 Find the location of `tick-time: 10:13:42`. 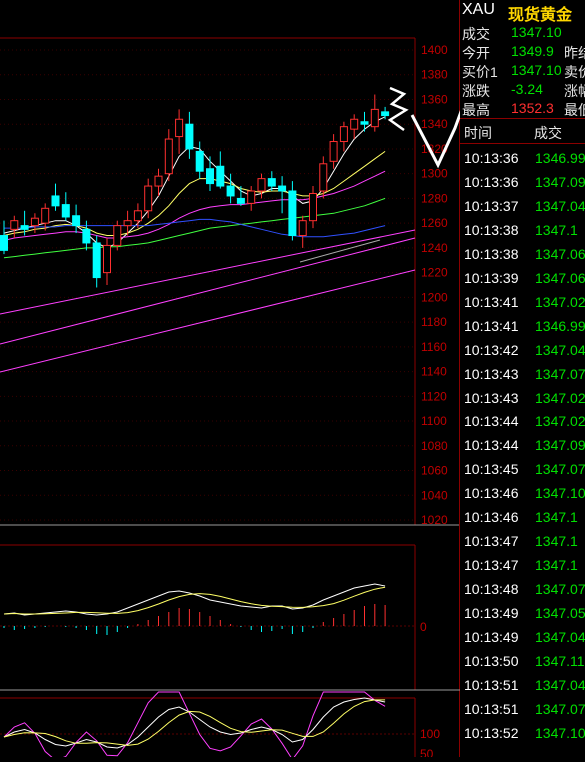

tick-time: 10:13:42 is located at coordinates (491, 349).